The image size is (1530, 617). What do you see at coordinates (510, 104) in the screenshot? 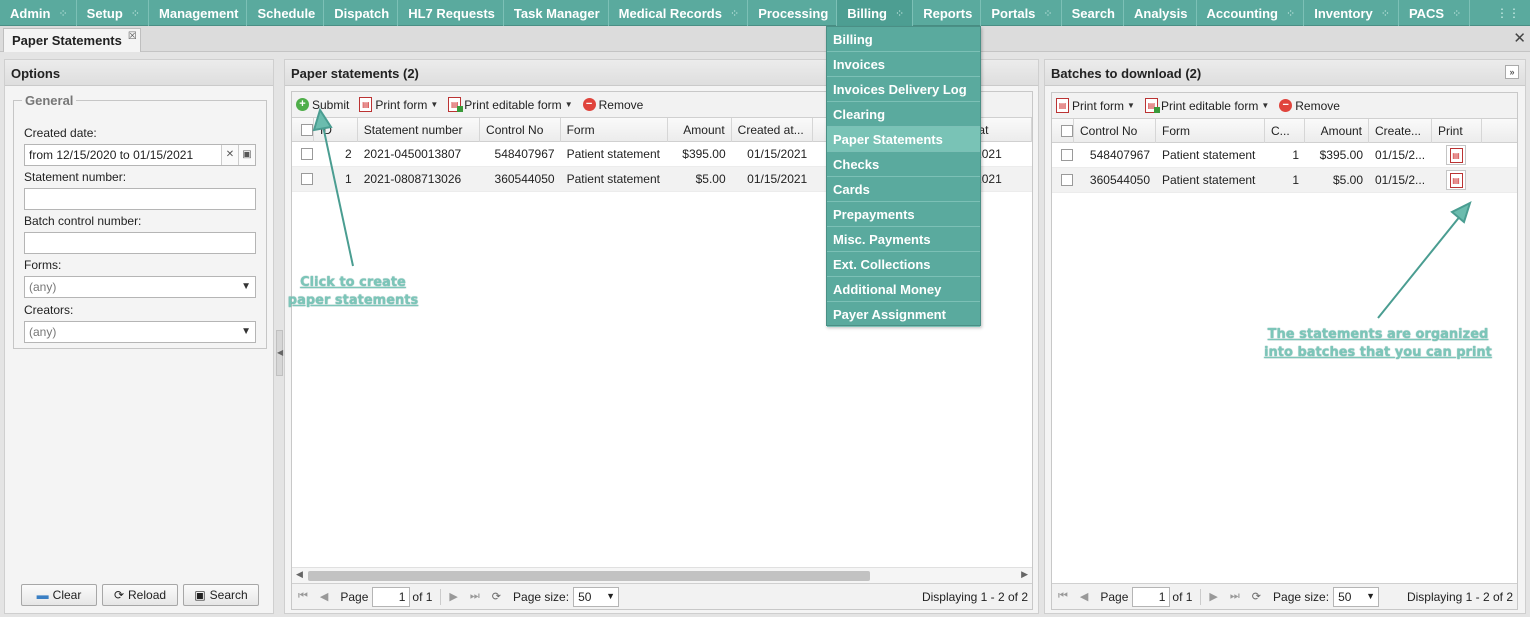
I see `print-editable-form-button: ▤ Print editable form ▼` at bounding box center [510, 104].